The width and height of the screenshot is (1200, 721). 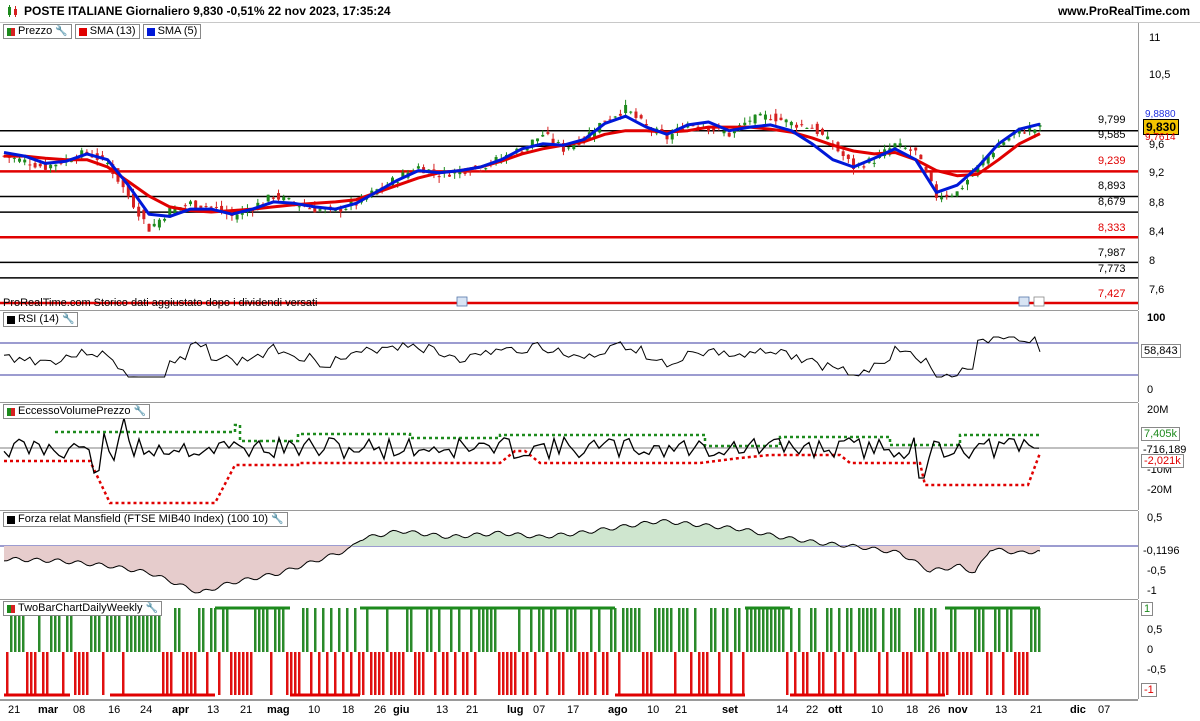 I want to click on time-axis-label: 07, so click(x=539, y=710).